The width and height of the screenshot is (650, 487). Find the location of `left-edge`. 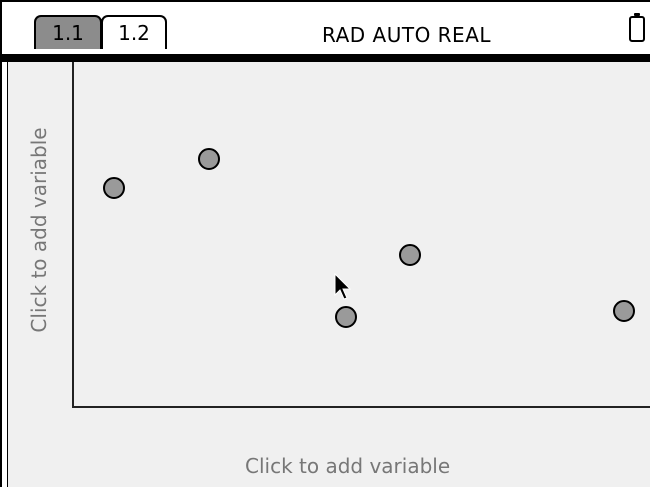

left-edge is located at coordinates (5, 274).